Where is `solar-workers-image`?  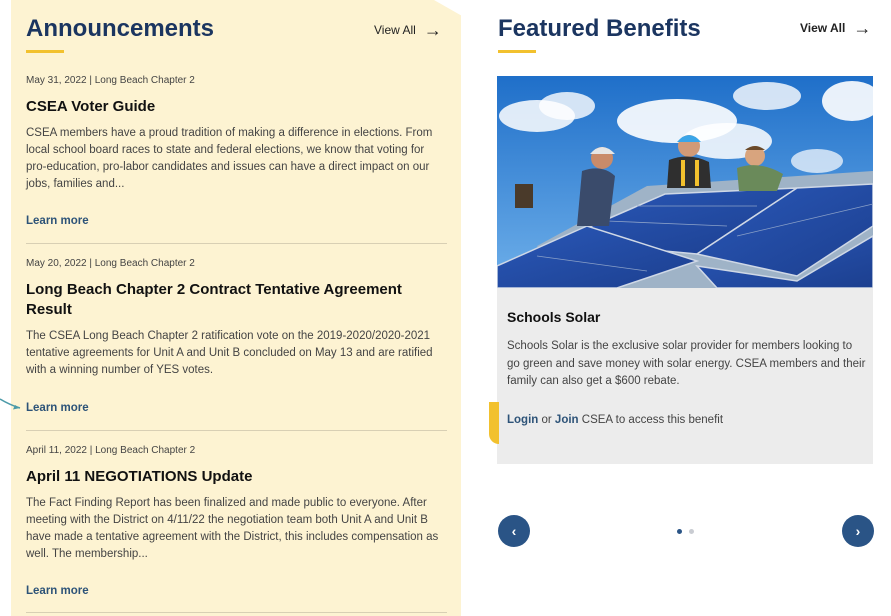
solar-workers-image is located at coordinates (685, 182).